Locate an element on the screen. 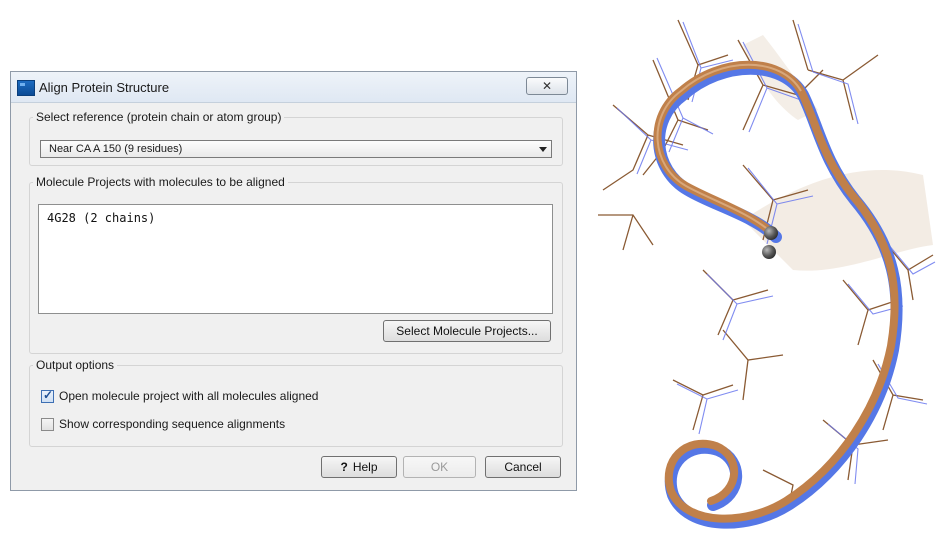 Image resolution: width=939 pixels, height=535 pixels. help-button: ? Help is located at coordinates (359, 467).